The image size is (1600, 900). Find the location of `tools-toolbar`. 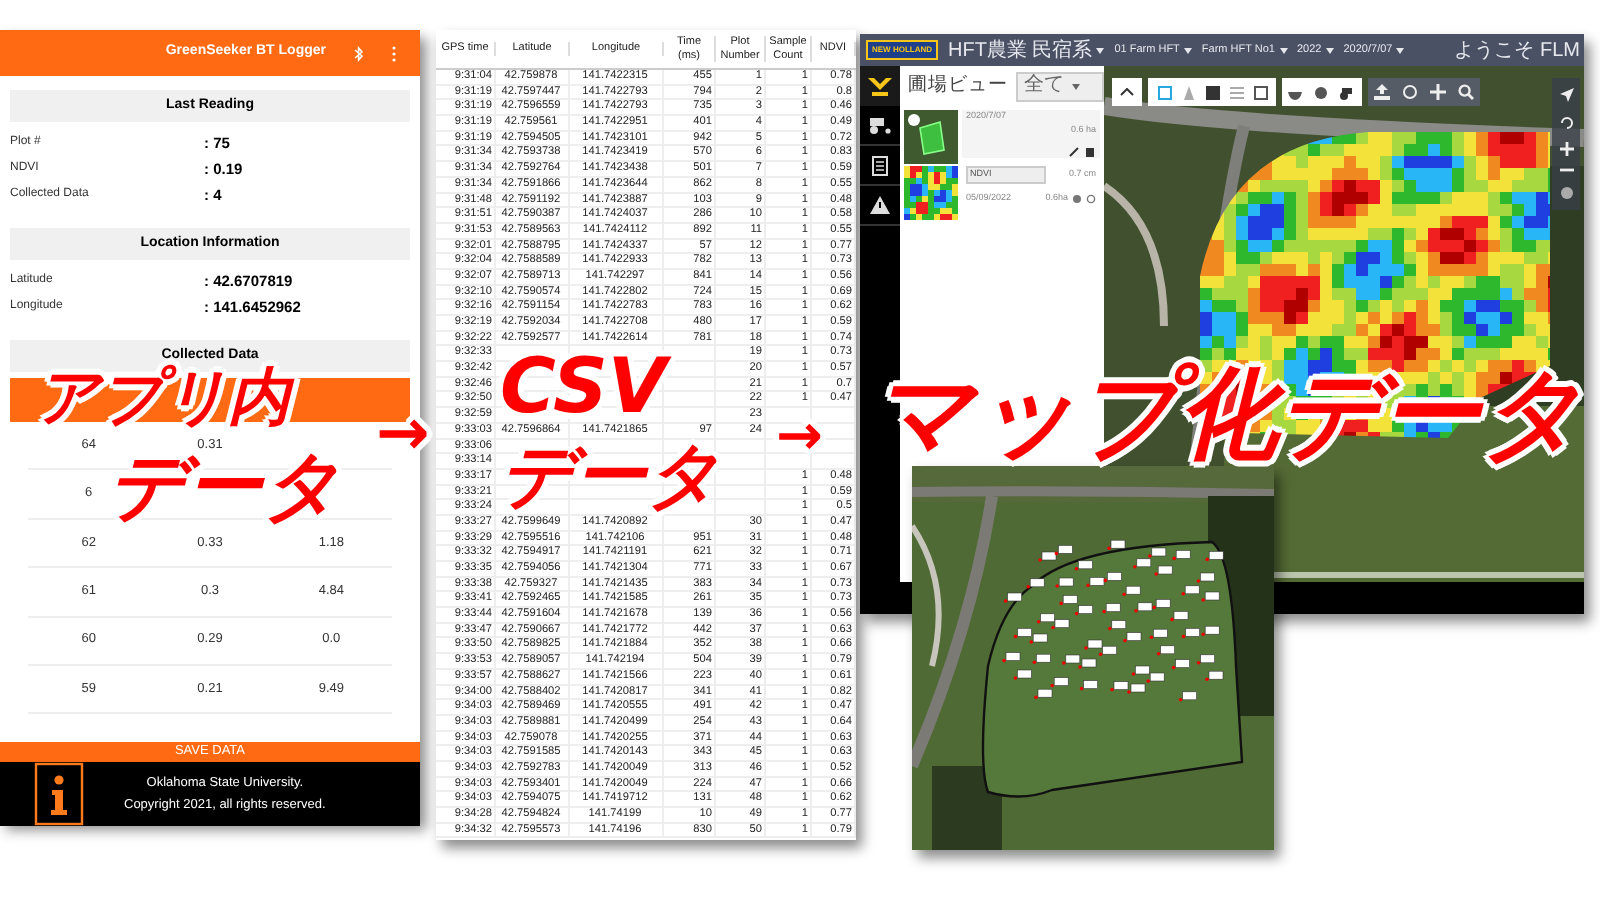

tools-toolbar is located at coordinates (1424, 92).